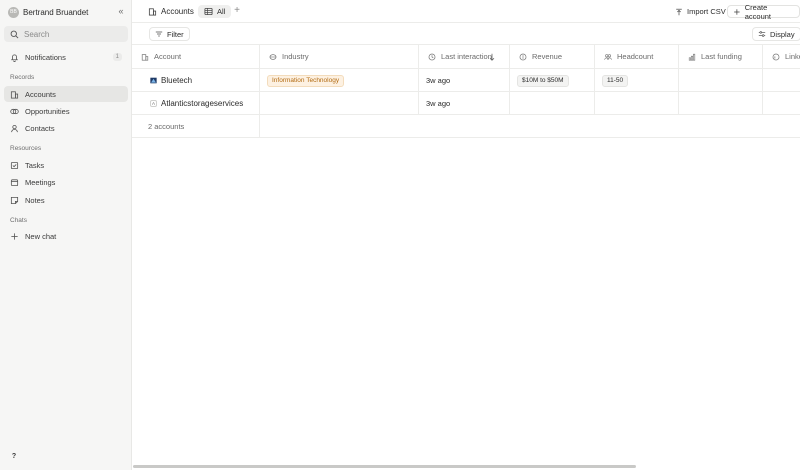 This screenshot has height=470, width=800. Describe the element at coordinates (637, 80) in the screenshot. I see `headcount-cell: 11-50` at that location.